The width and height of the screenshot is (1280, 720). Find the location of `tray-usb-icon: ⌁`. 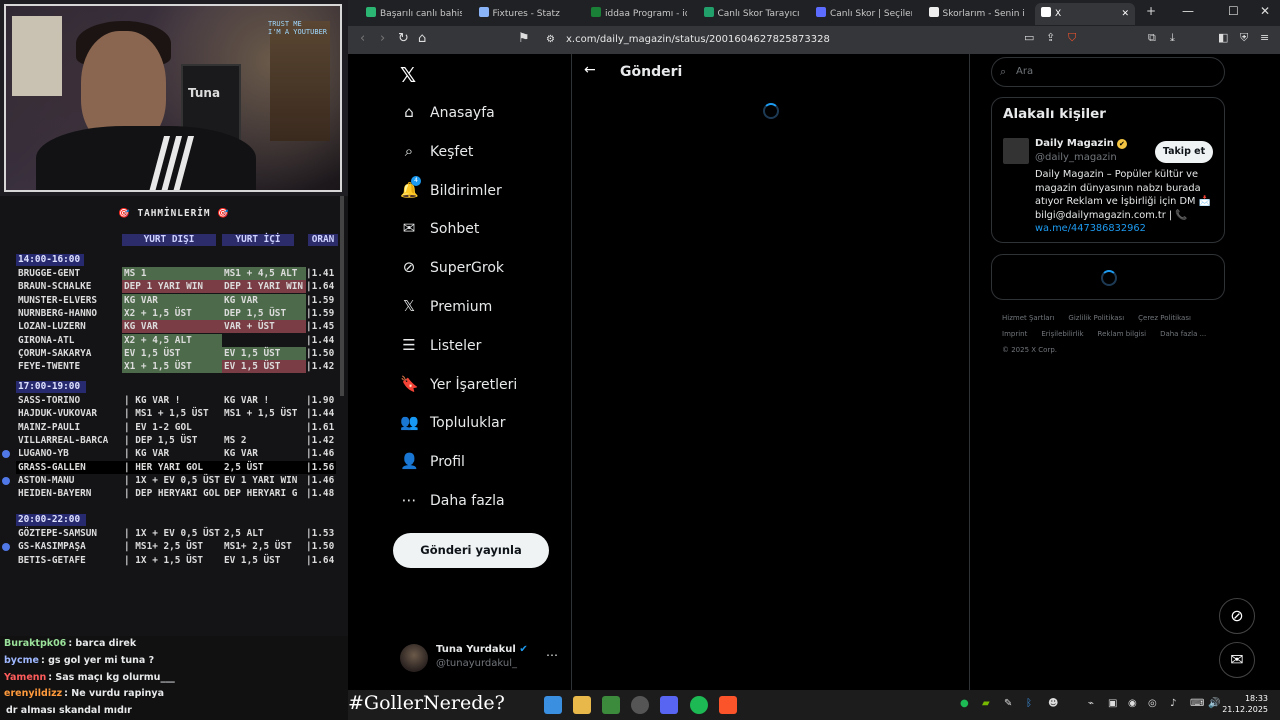

tray-usb-icon: ⌁ is located at coordinates (1091, 703).